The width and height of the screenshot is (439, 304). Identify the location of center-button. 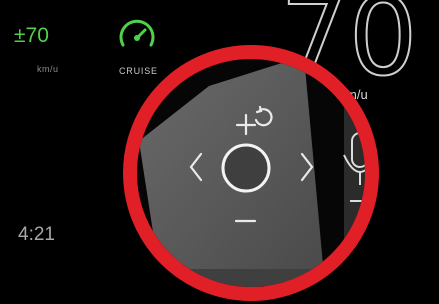
(246, 168).